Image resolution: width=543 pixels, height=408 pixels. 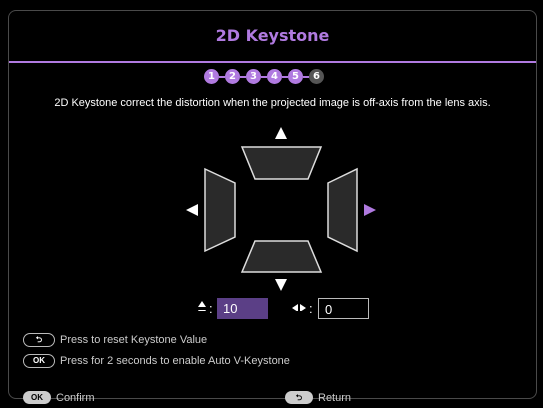 What do you see at coordinates (211, 308) in the screenshot?
I see `vertical-colon: :` at bounding box center [211, 308].